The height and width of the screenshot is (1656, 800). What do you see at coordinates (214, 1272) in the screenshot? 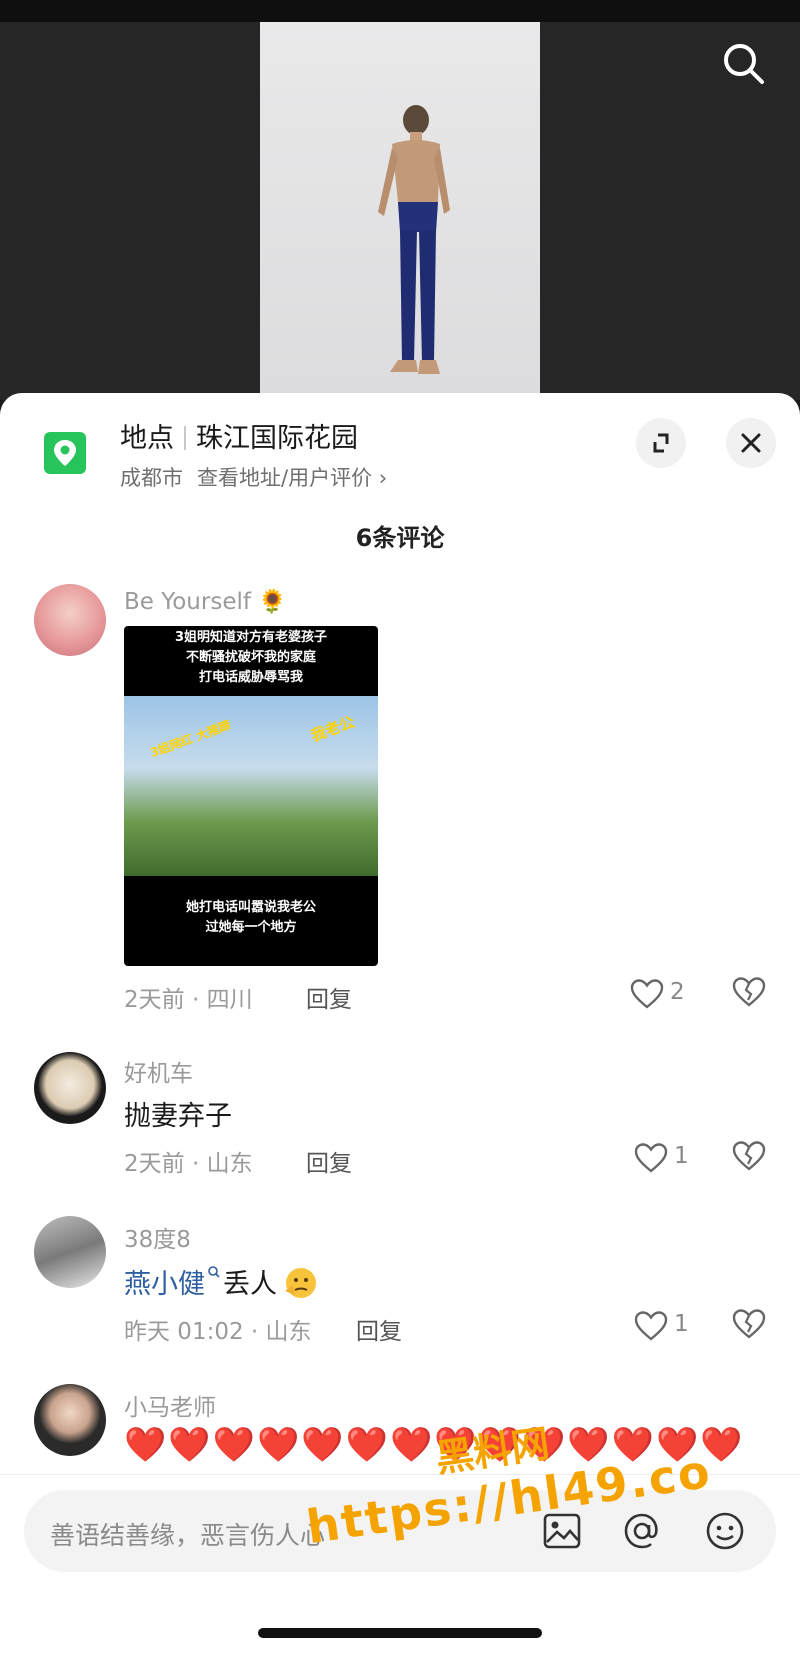
I see `search-mention-icon` at bounding box center [214, 1272].